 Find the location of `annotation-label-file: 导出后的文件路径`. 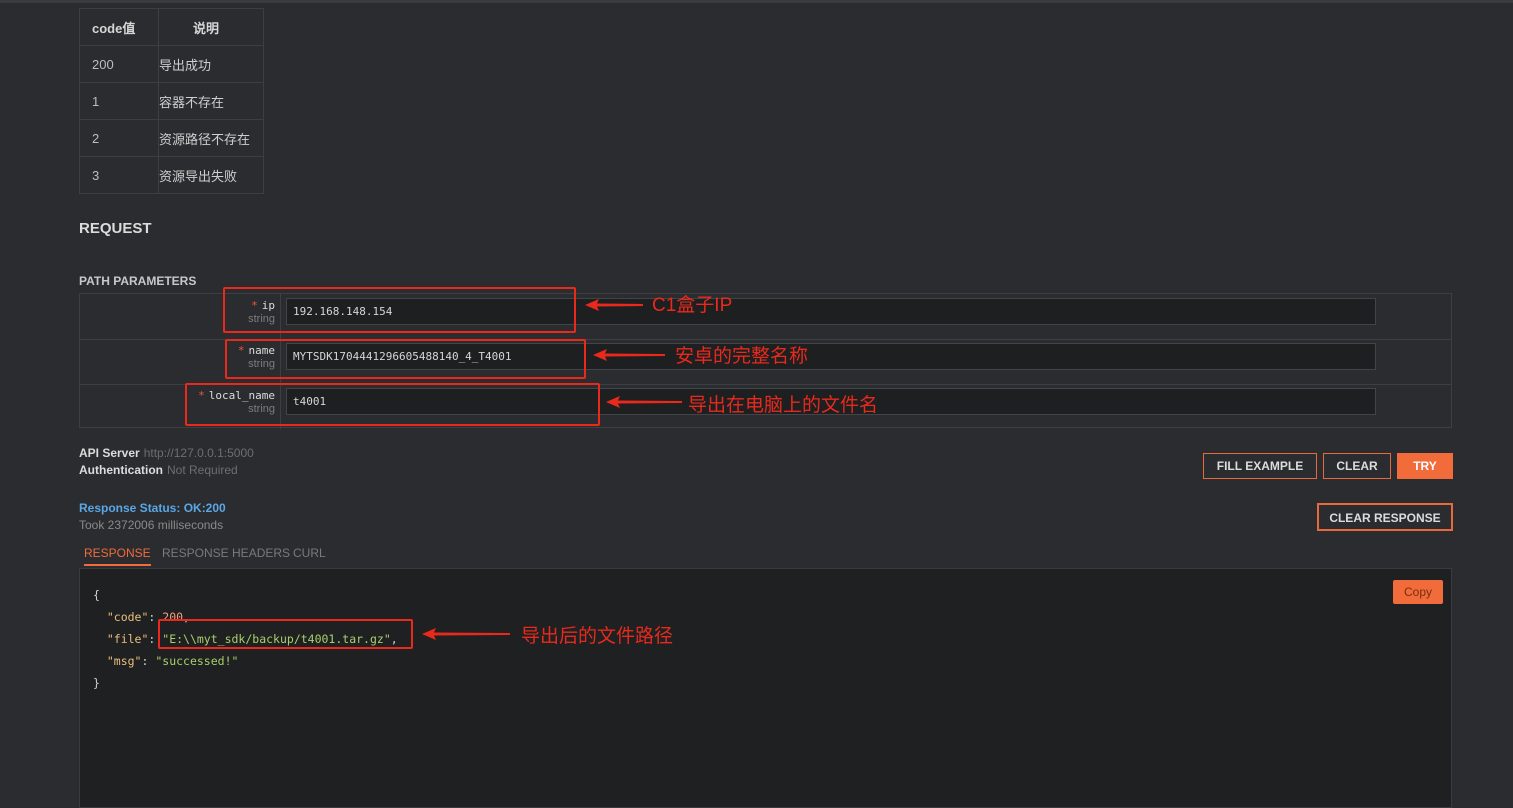

annotation-label-file: 导出后的文件路径 is located at coordinates (597, 636).